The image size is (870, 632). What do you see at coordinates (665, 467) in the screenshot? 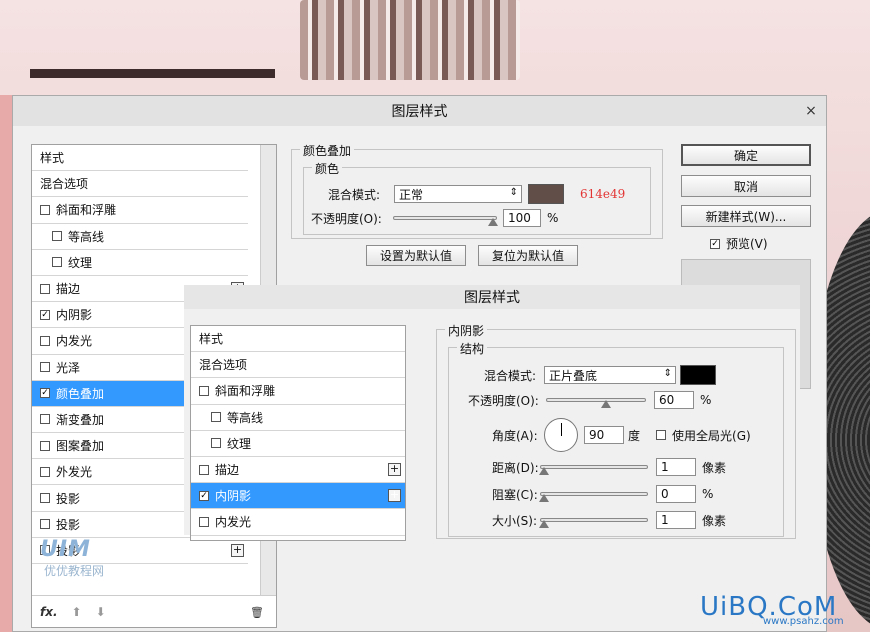
I see `distance-value: 1` at bounding box center [665, 467].